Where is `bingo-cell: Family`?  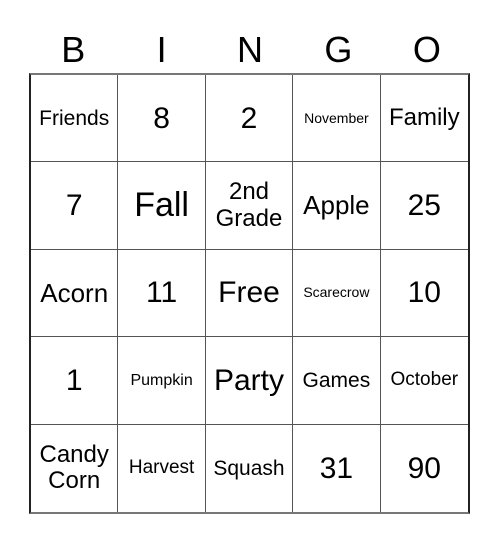
bingo-cell: Family is located at coordinates (424, 119).